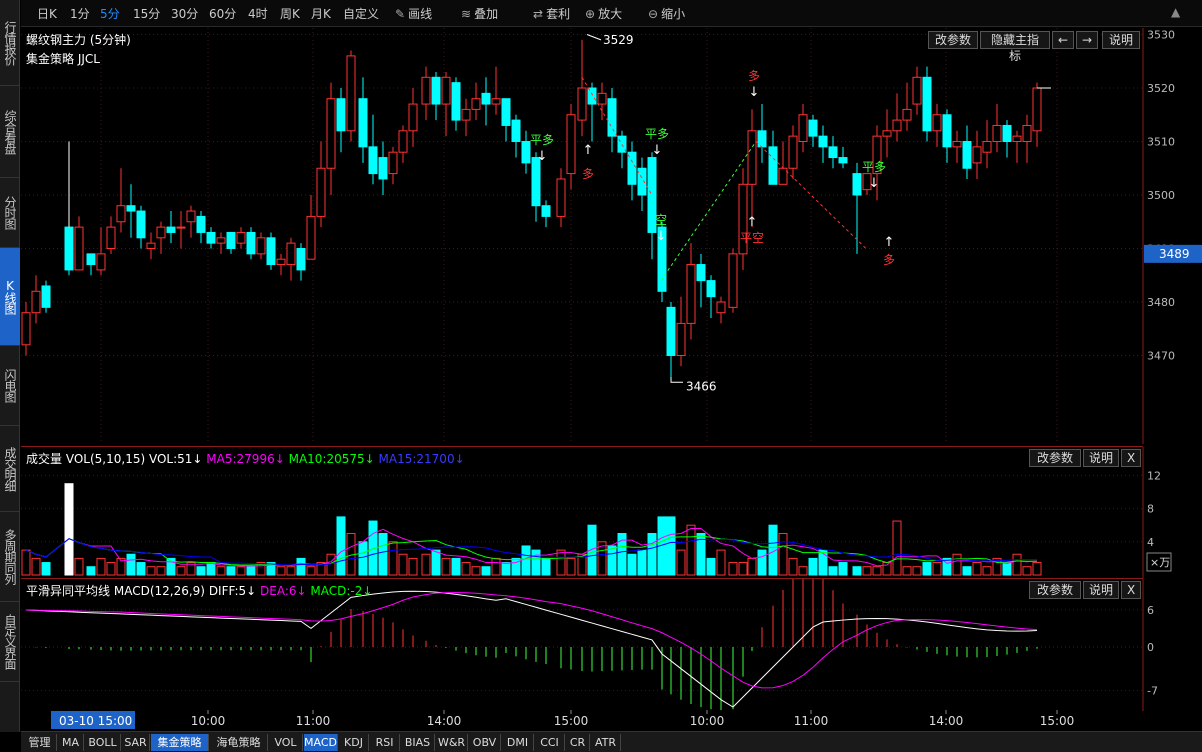 This screenshot has width=1202, height=752. I want to click on period-15min: 15分, so click(146, 13).